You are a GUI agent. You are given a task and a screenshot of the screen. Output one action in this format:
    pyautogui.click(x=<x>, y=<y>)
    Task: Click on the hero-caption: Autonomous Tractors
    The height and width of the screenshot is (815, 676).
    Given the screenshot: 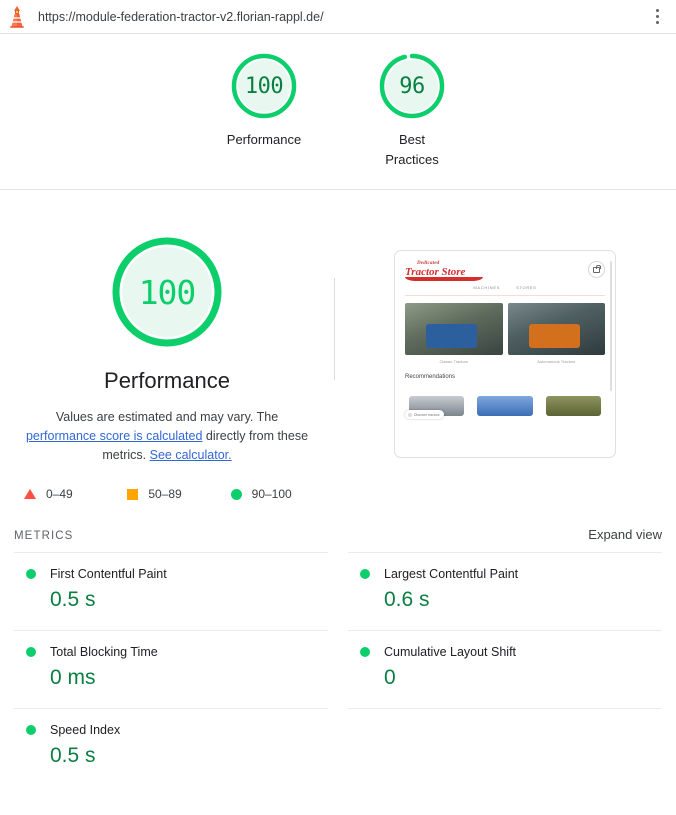 What is the action you would take?
    pyautogui.click(x=556, y=361)
    